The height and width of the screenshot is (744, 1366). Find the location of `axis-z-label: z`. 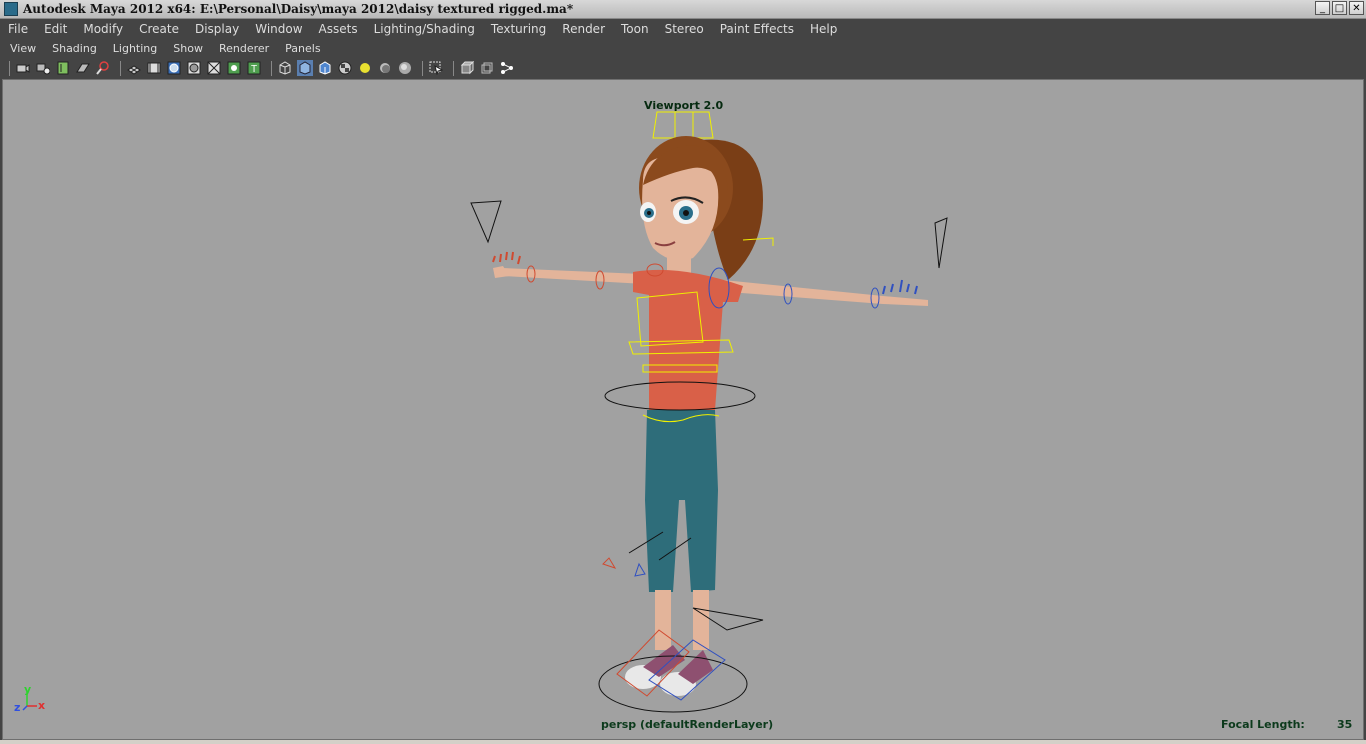

axis-z-label: z is located at coordinates (17, 707).